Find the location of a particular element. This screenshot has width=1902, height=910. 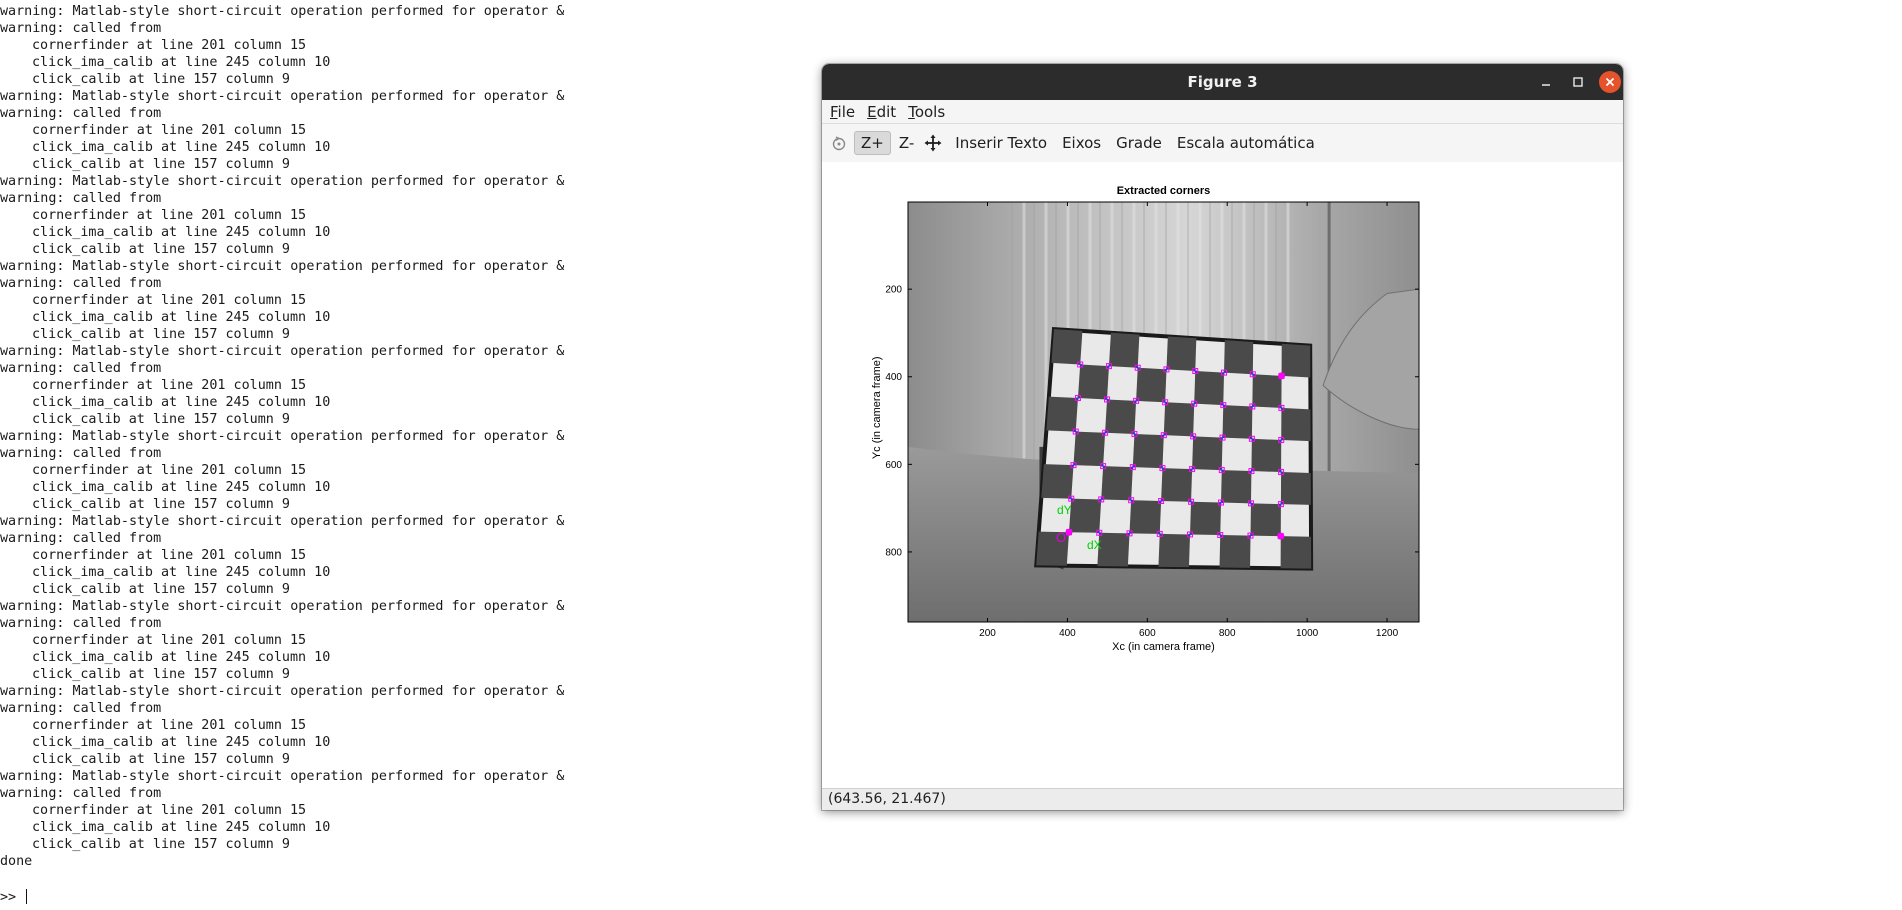

x-tick-label: 1000 is located at coordinates (1307, 633).